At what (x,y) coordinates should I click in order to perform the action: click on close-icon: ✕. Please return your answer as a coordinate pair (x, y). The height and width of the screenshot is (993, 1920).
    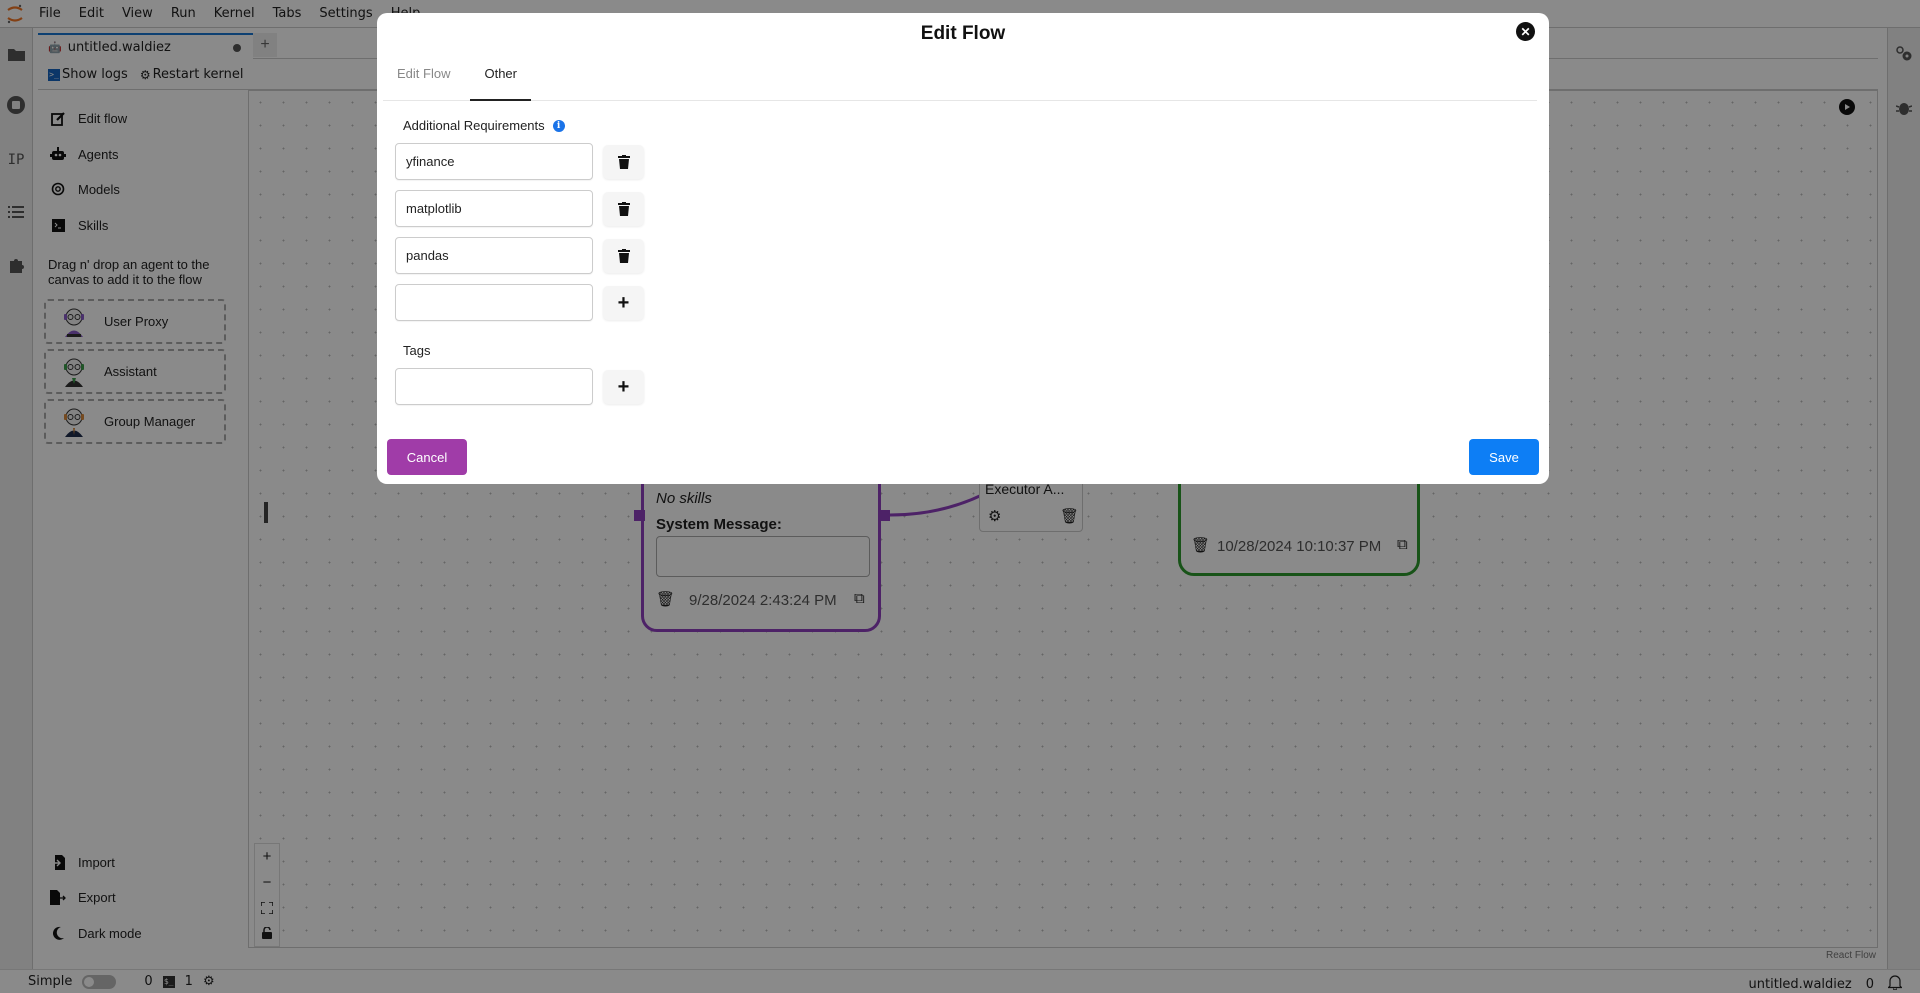
    Looking at the image, I should click on (1525, 31).